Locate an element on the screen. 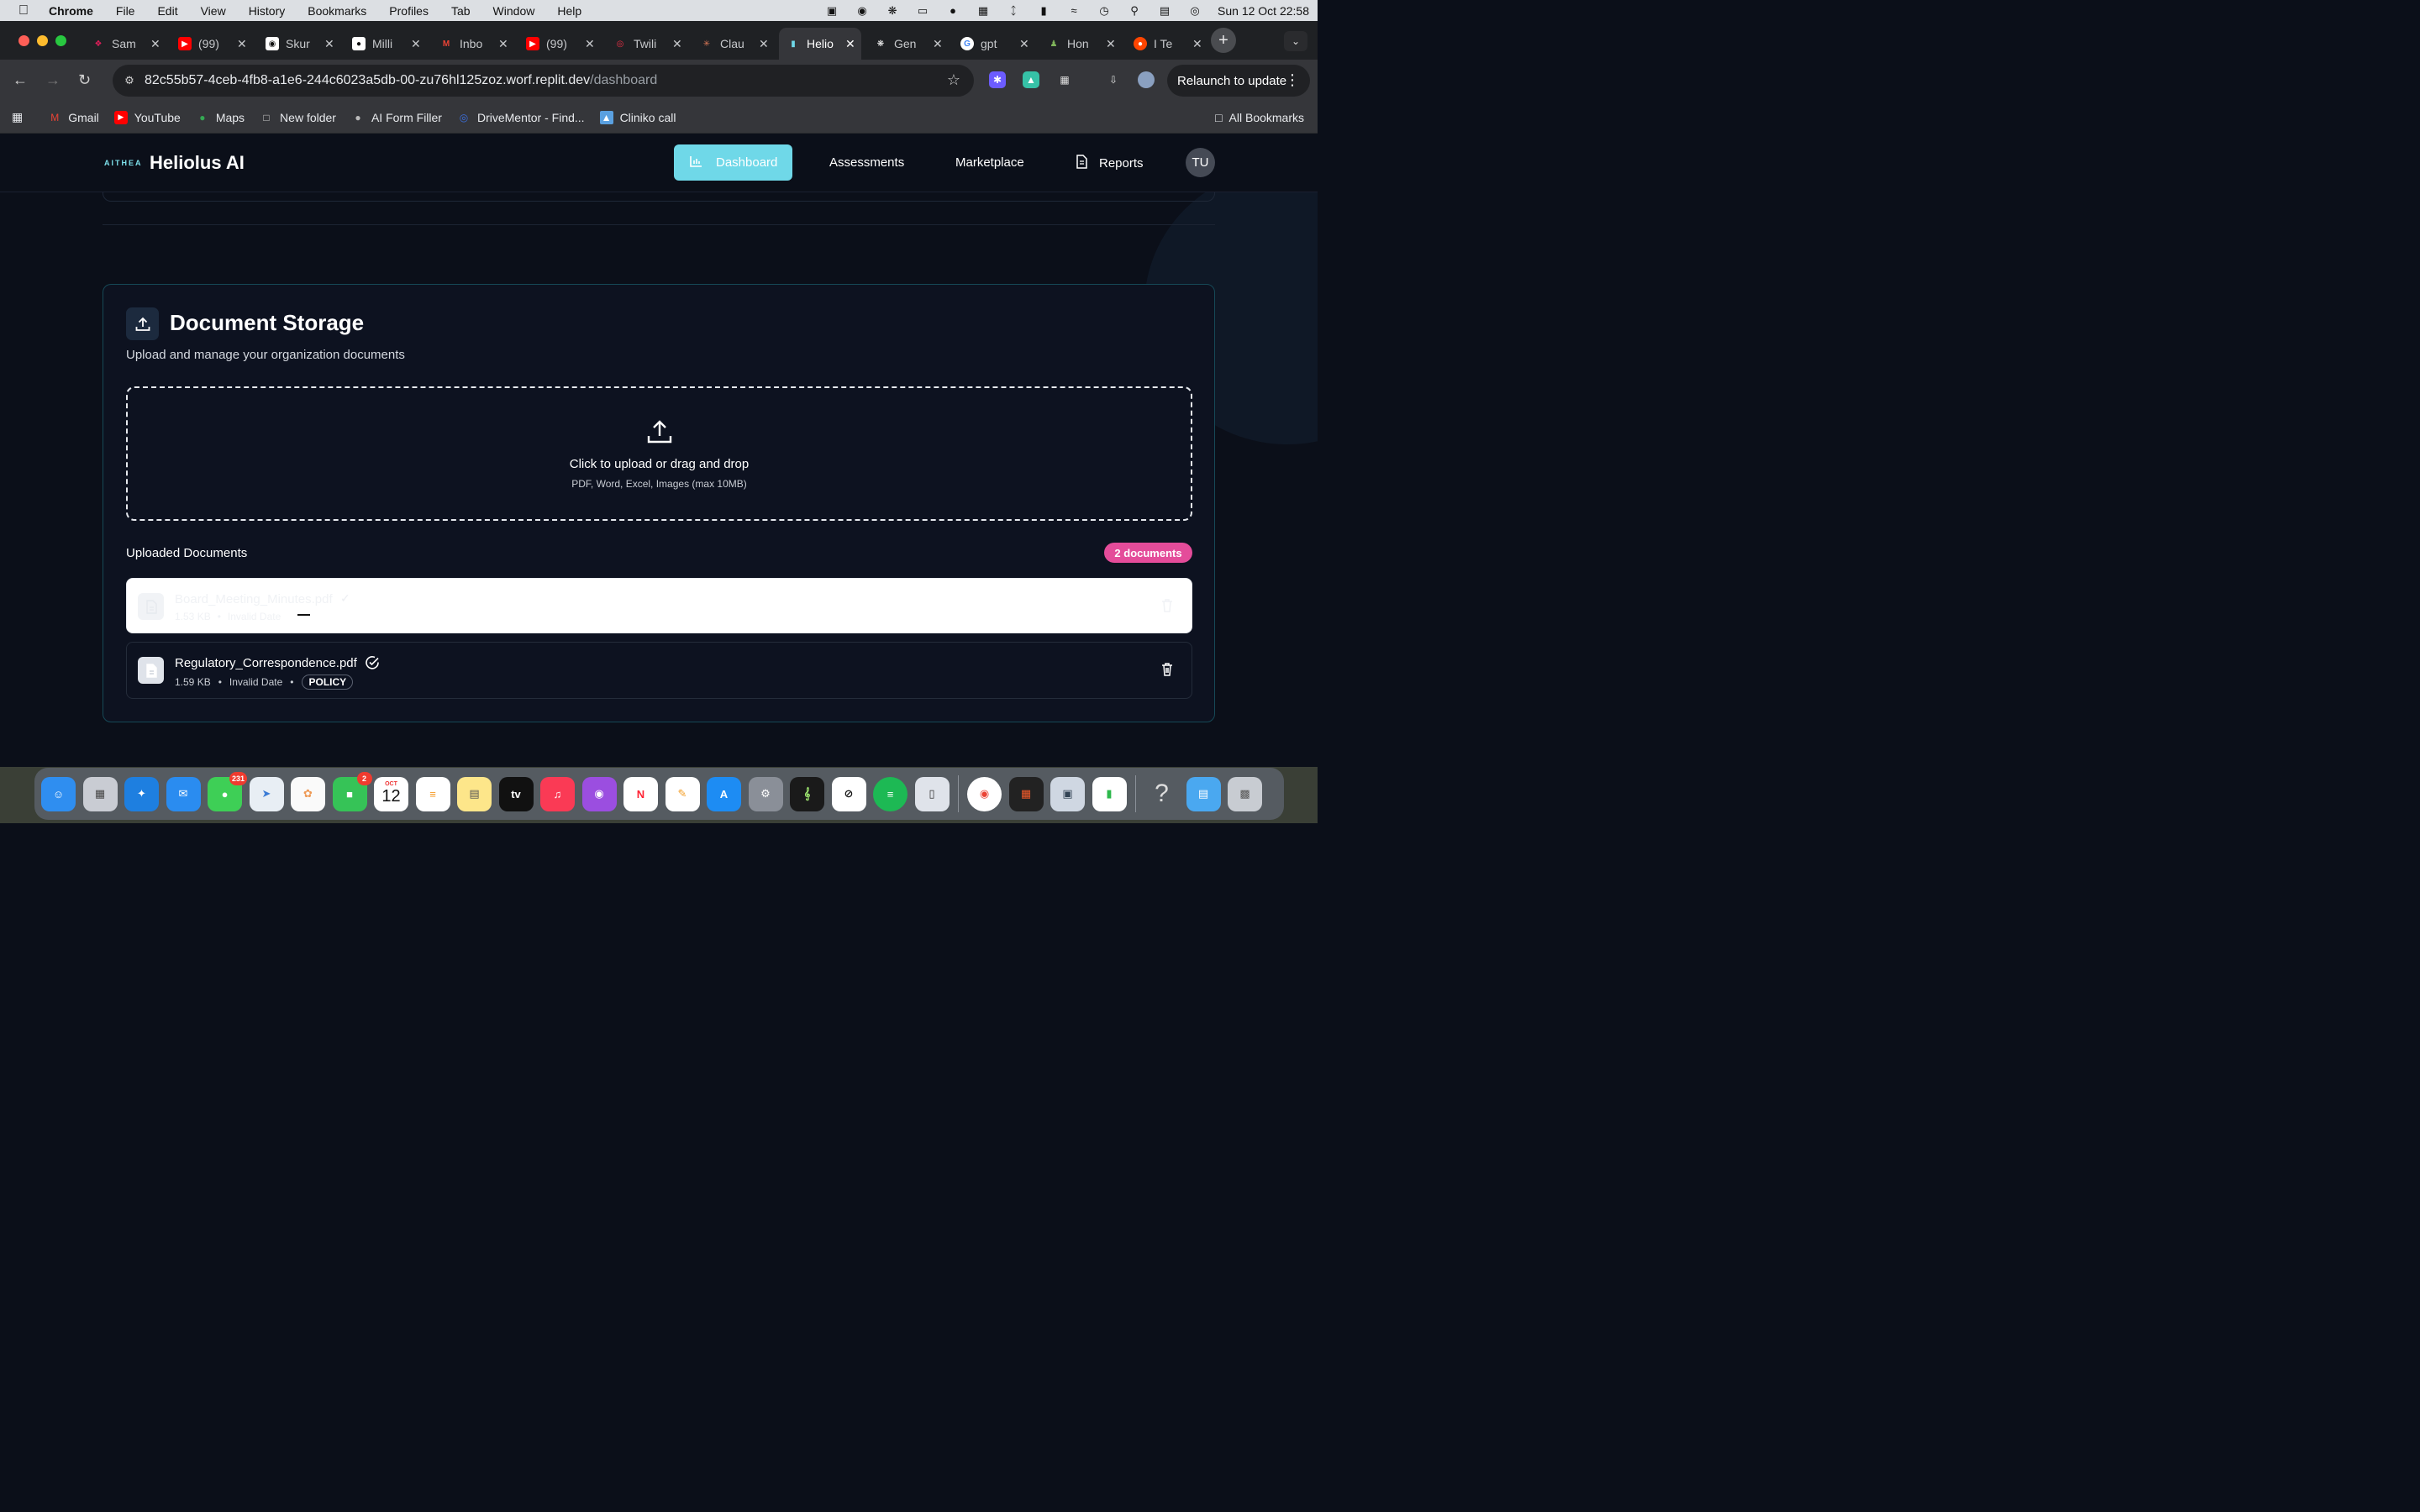 This screenshot has height=1512, width=2420. iphone-mirroring-icon: ▯ is located at coordinates (932, 793).